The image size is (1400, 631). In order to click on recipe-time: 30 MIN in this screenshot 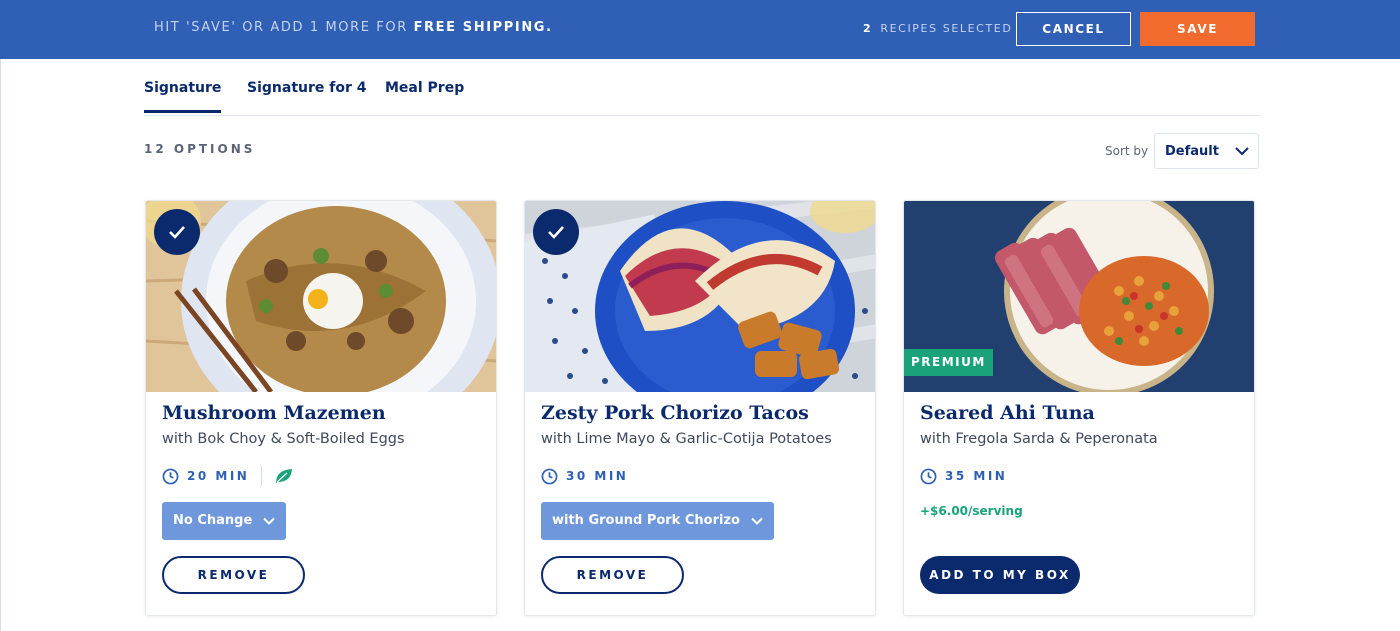, I will do `click(584, 476)`.